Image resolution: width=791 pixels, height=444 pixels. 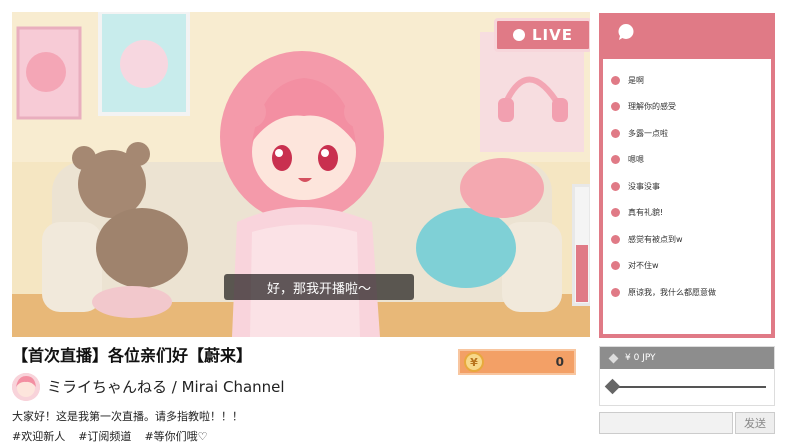 What do you see at coordinates (648, 133) in the screenshot?
I see `chat-message-text: 多露一点啦` at bounding box center [648, 133].